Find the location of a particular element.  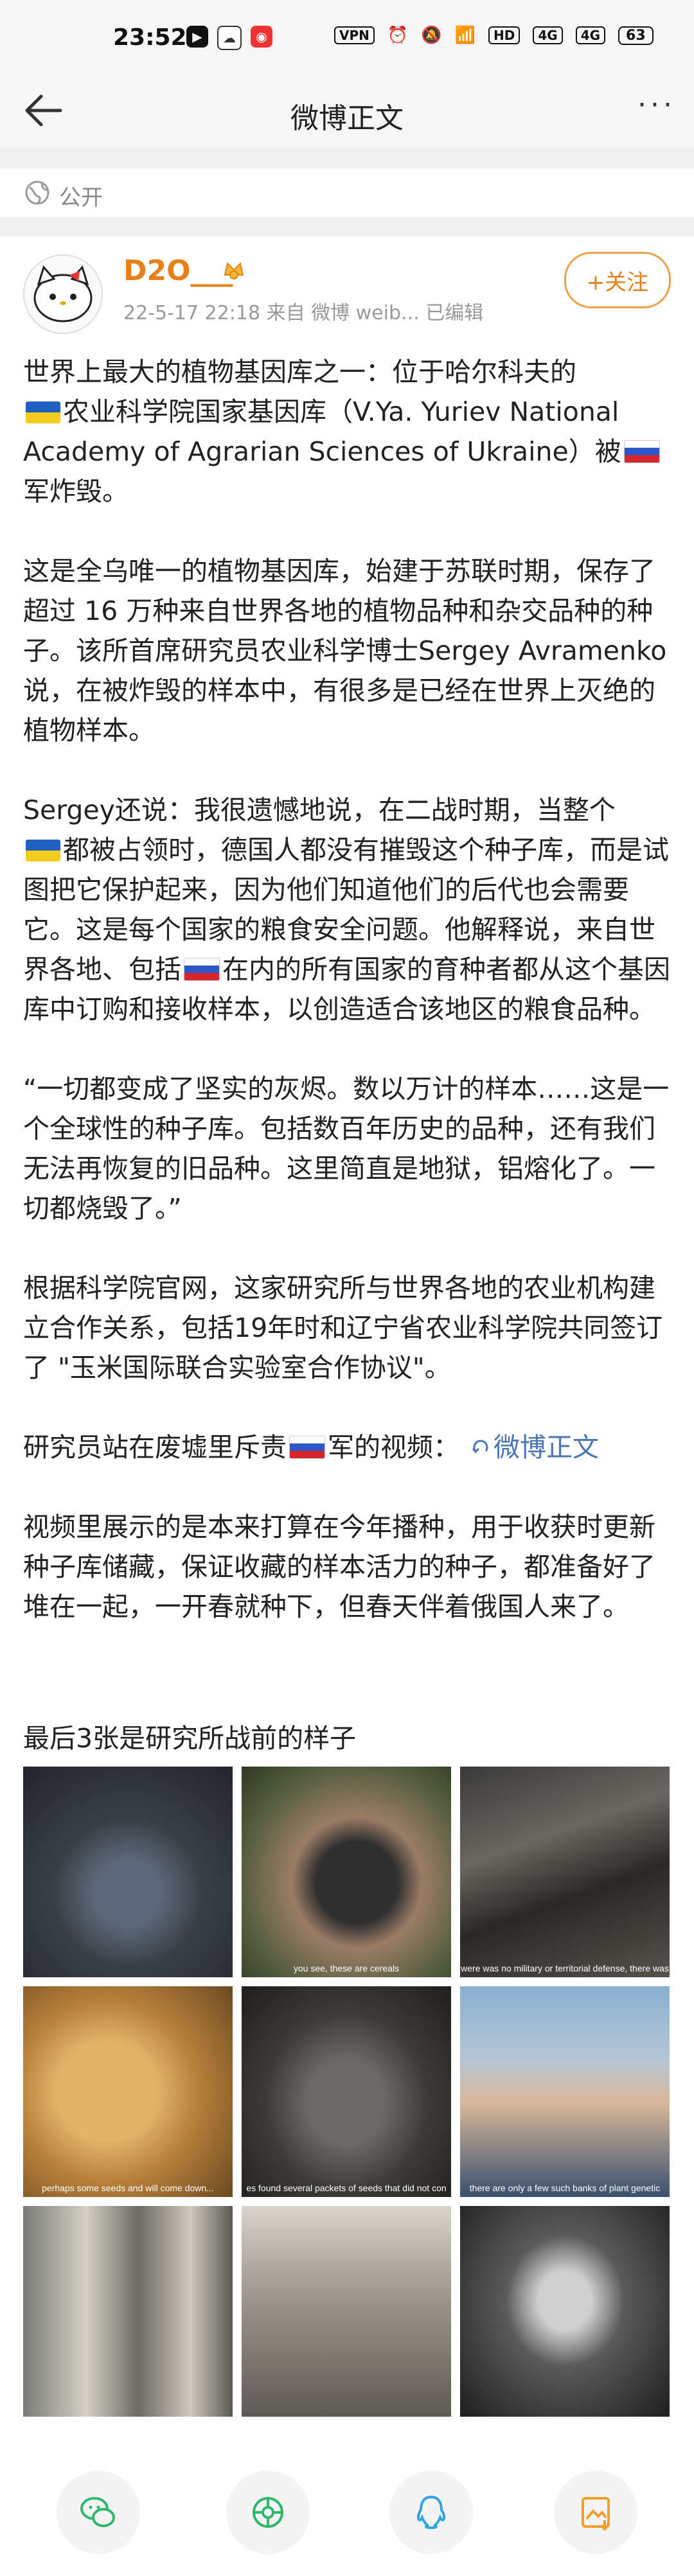

text: 研究员站在废墟里斥责 is located at coordinates (155, 1447).